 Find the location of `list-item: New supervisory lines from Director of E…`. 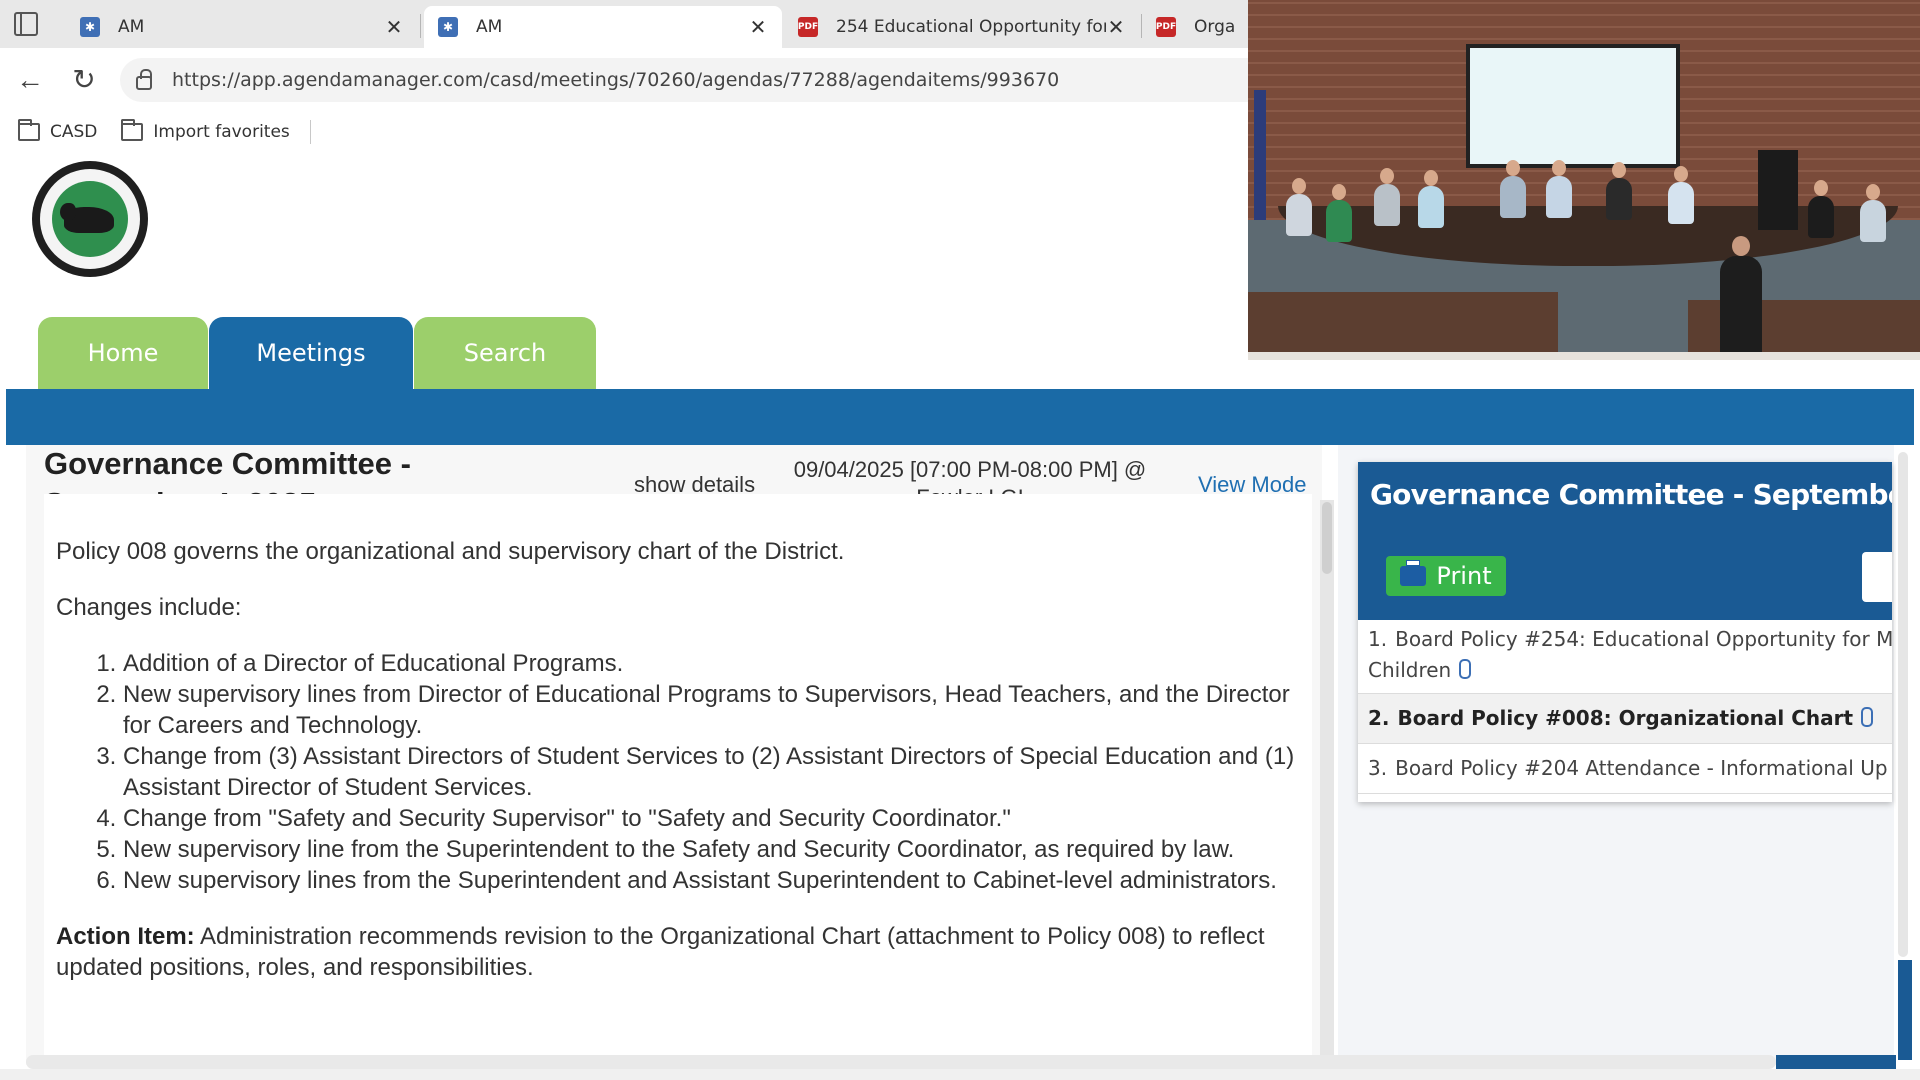

list-item: New supervisory lines from Director of E… is located at coordinates (717, 710).